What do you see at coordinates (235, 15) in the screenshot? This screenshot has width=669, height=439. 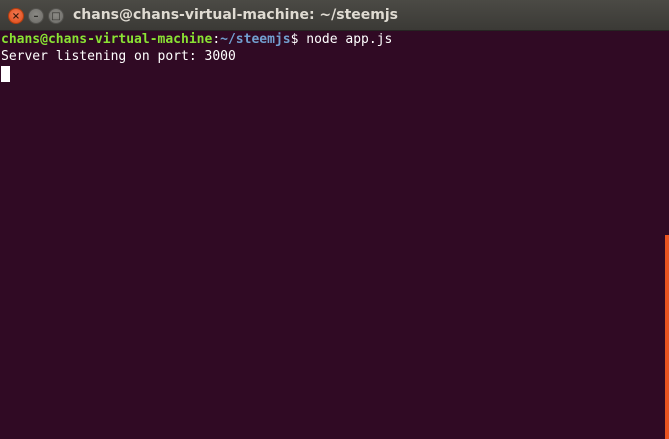 I see `window-title: chans@chans-virtual-machine: ~/steemjs` at bounding box center [235, 15].